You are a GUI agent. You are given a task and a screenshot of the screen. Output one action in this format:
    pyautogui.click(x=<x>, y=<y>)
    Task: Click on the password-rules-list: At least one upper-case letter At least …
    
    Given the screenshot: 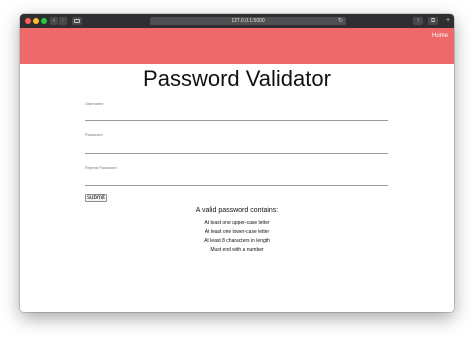 What is the action you would take?
    pyautogui.click(x=237, y=237)
    